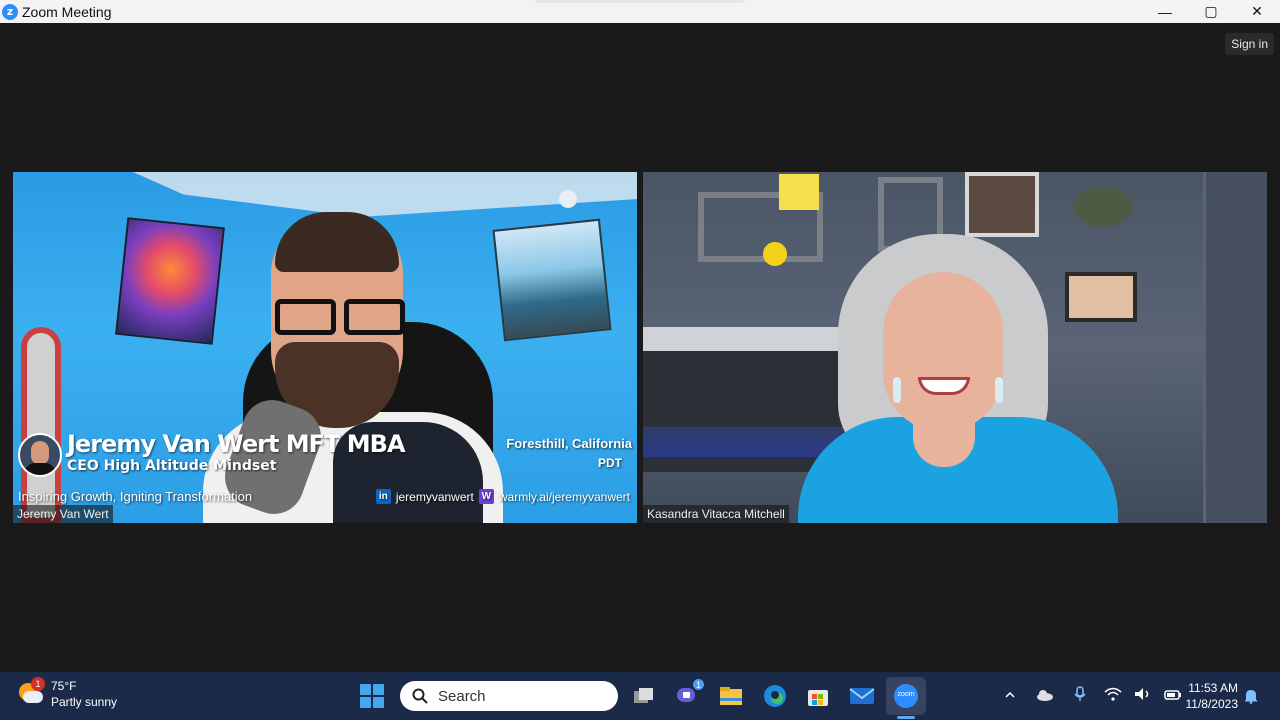 The height and width of the screenshot is (720, 1280). I want to click on sticky-note, so click(799, 192).